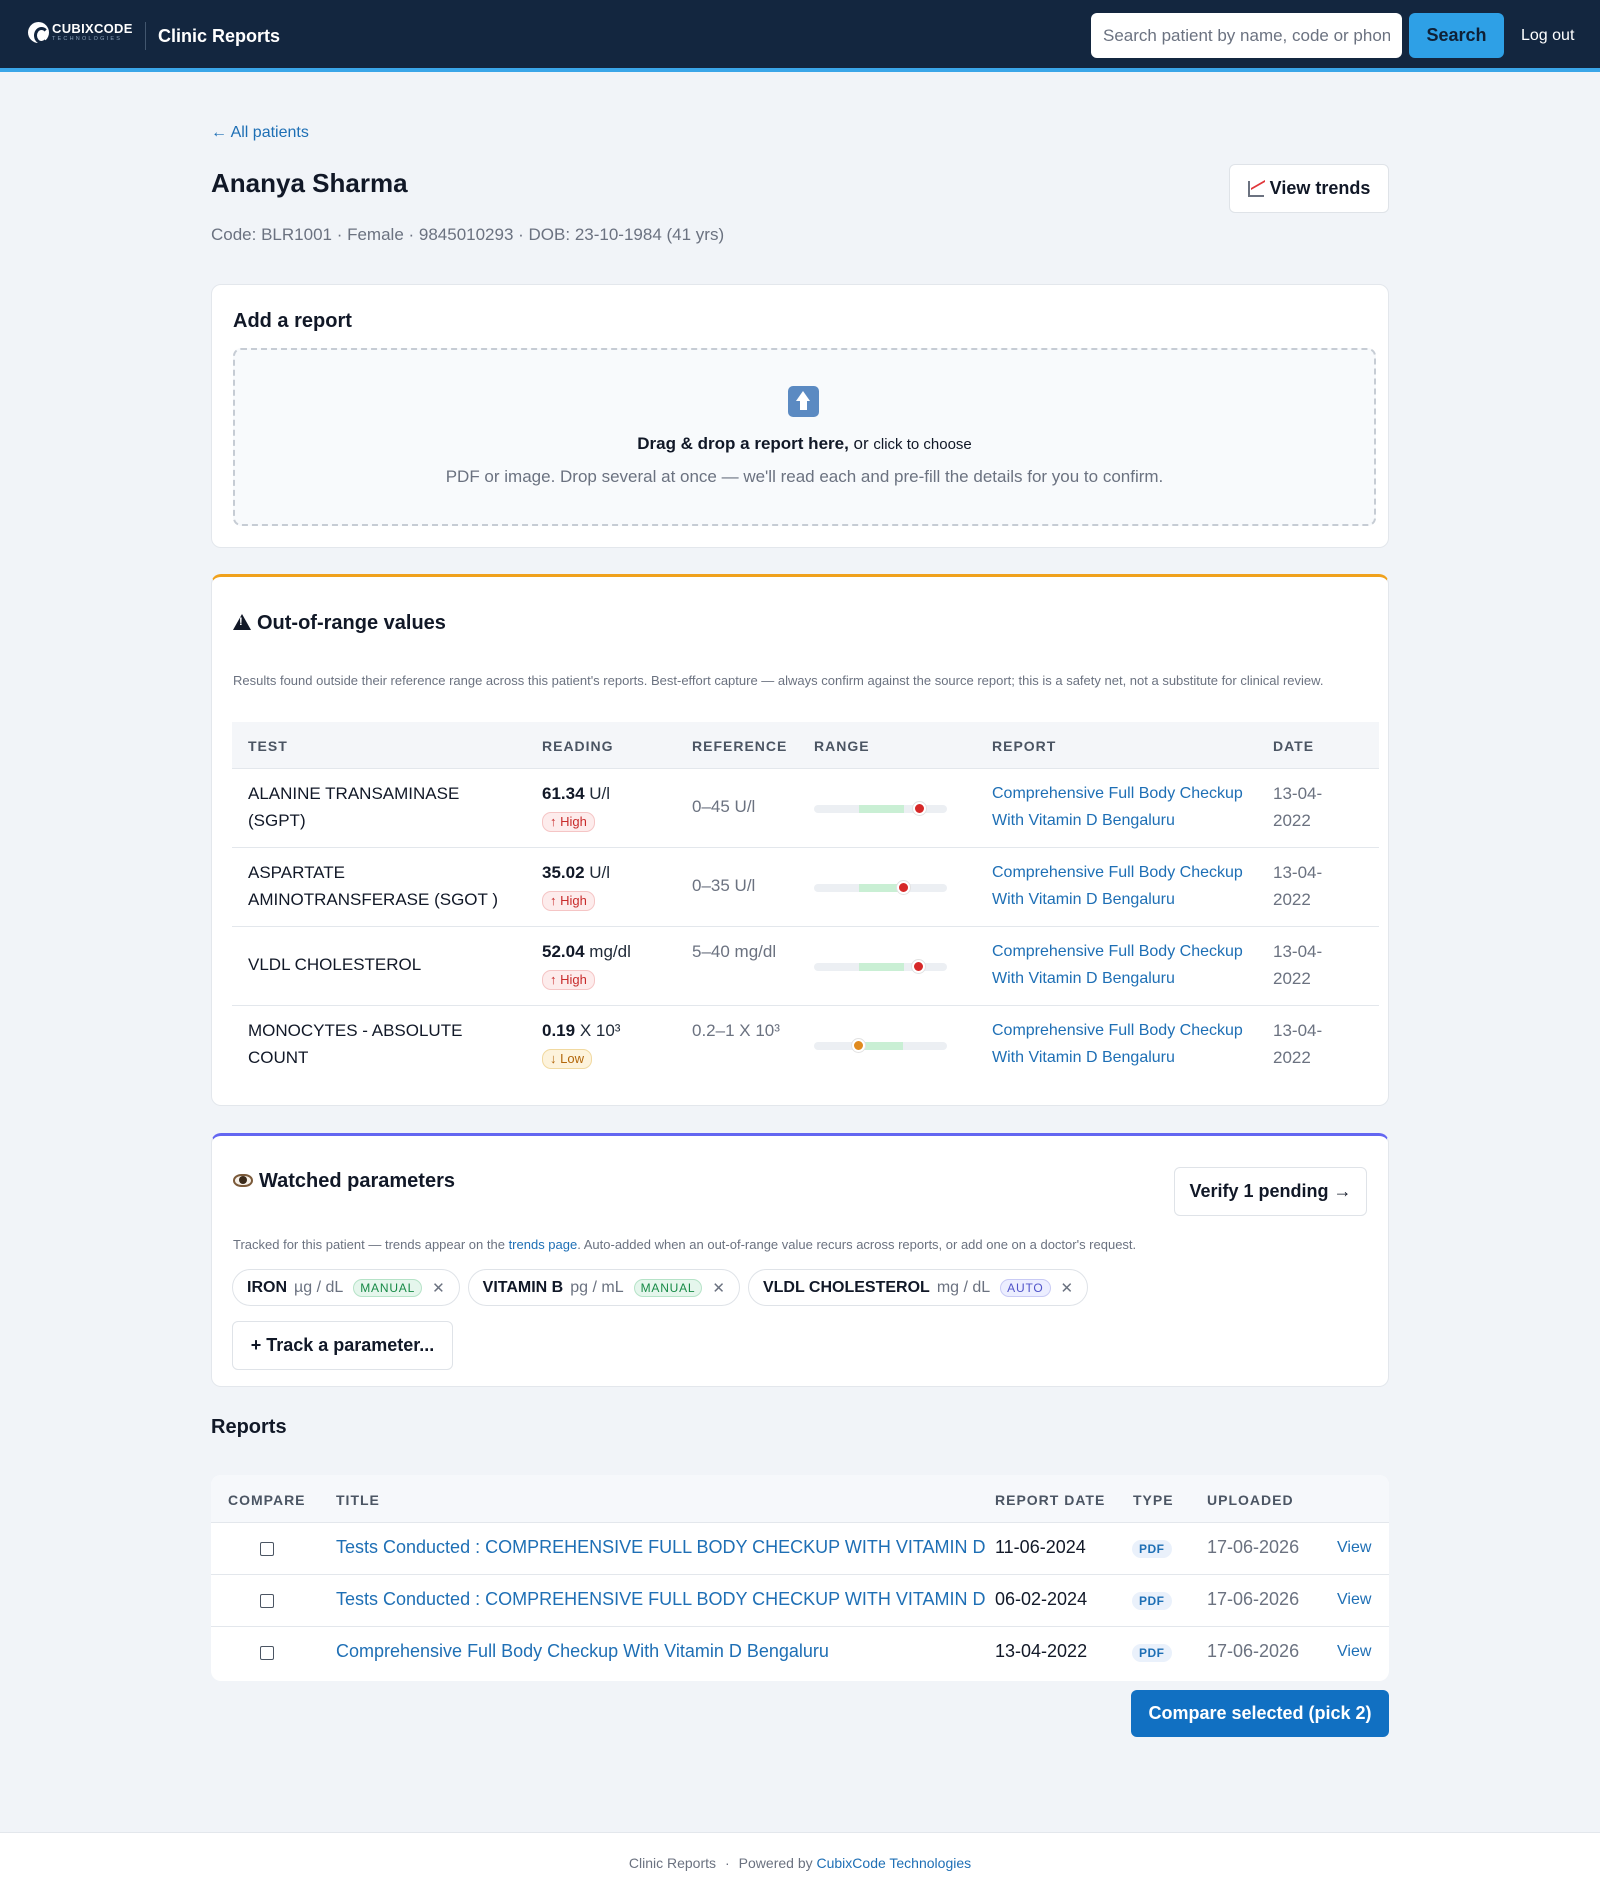  I want to click on out-of-range-title: Out-of-range values, so click(339, 623).